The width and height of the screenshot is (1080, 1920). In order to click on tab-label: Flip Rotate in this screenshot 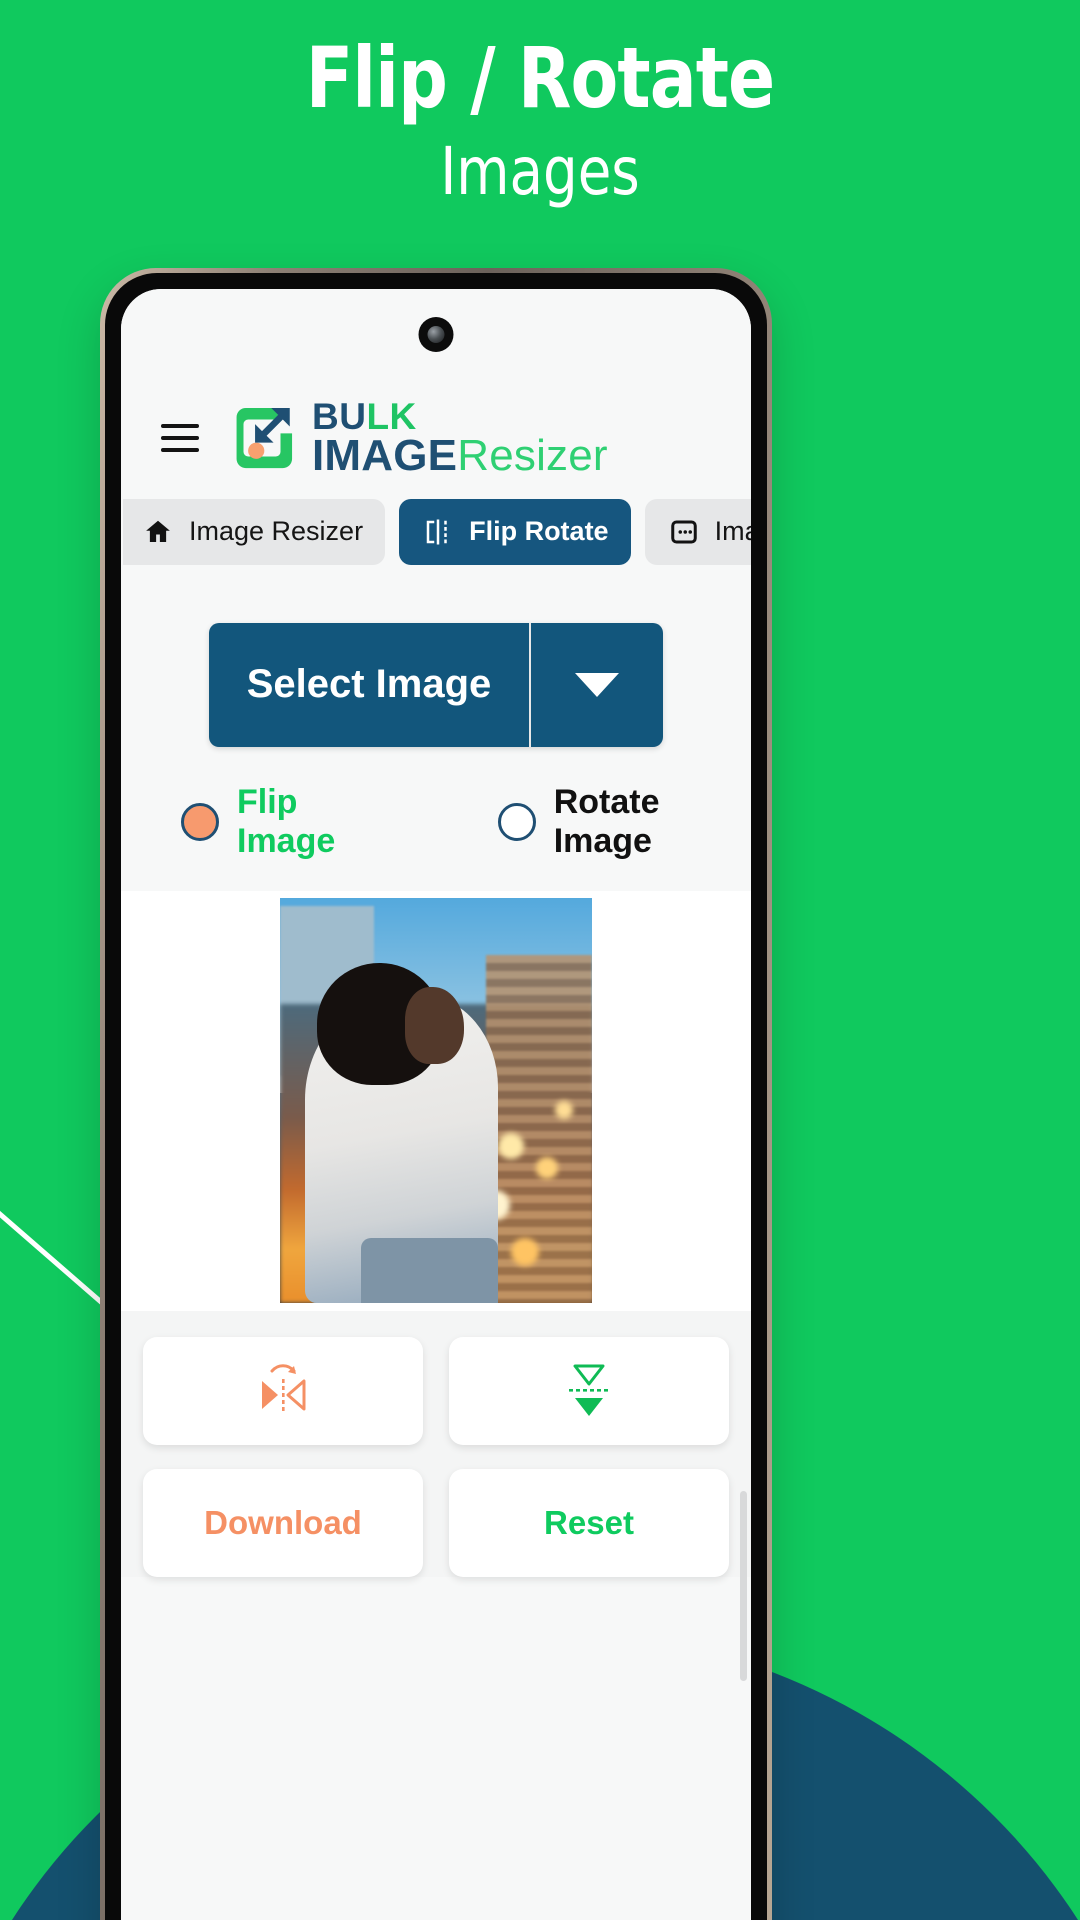, I will do `click(539, 531)`.